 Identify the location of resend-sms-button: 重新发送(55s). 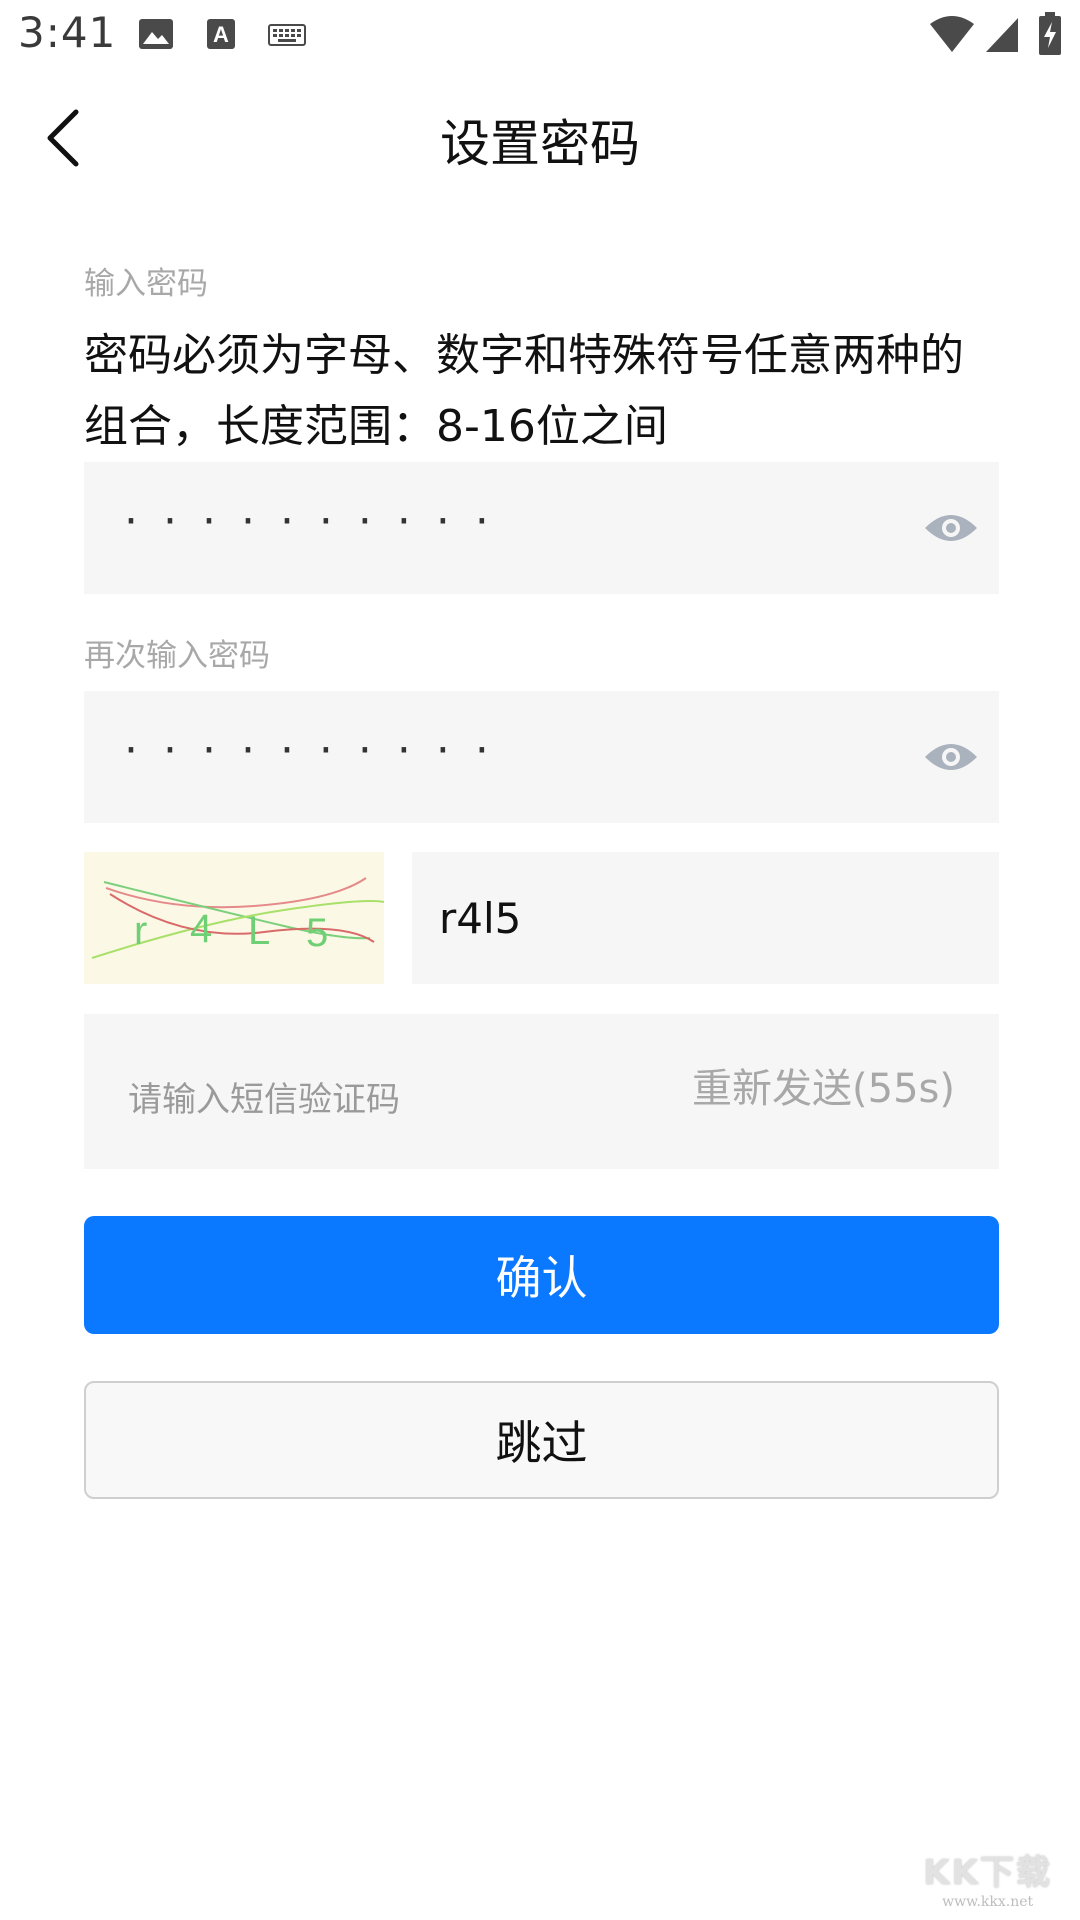
(823, 1085).